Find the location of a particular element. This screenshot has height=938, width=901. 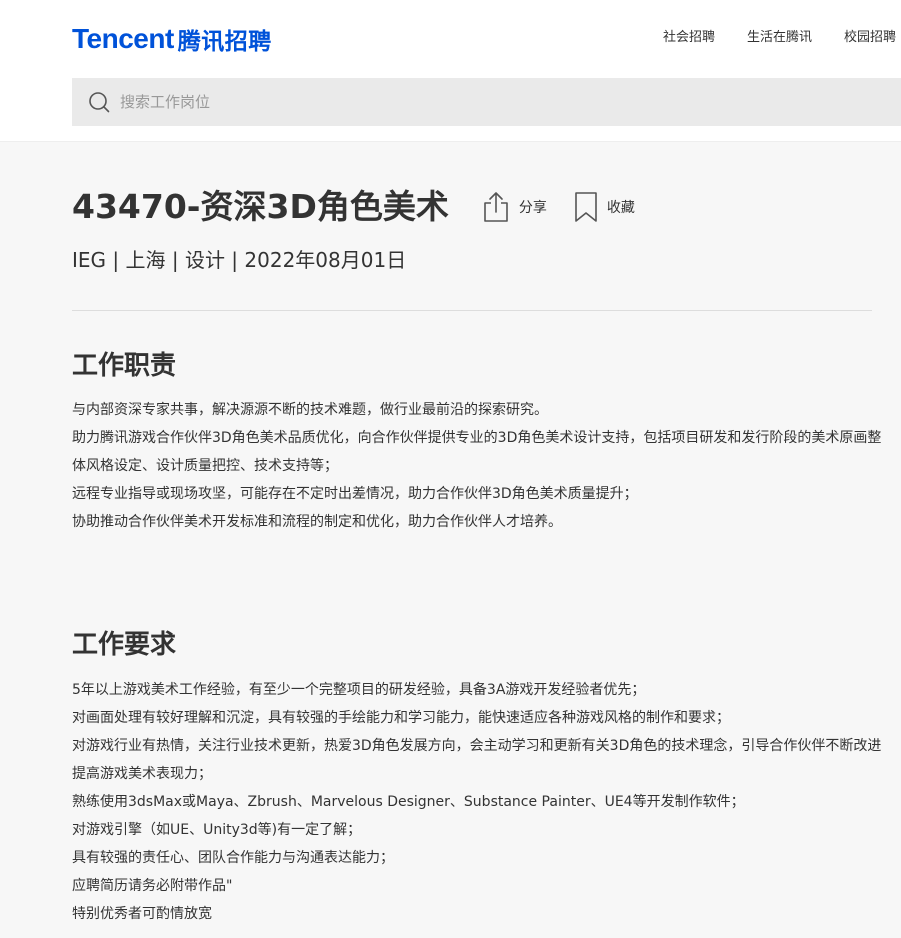

job-title: 43470-资深3D角色美术 is located at coordinates (260, 206).